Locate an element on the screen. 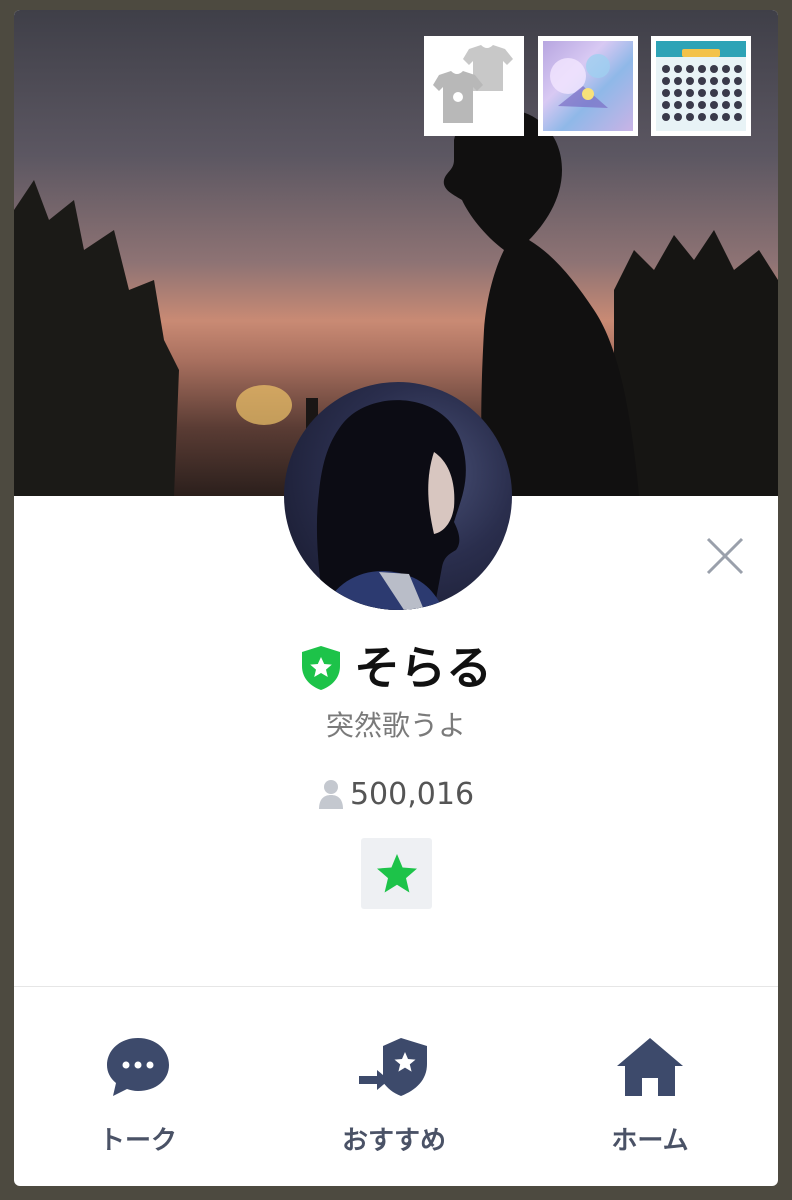 The image size is (792, 1200). tab-bar-divider is located at coordinates (396, 986).